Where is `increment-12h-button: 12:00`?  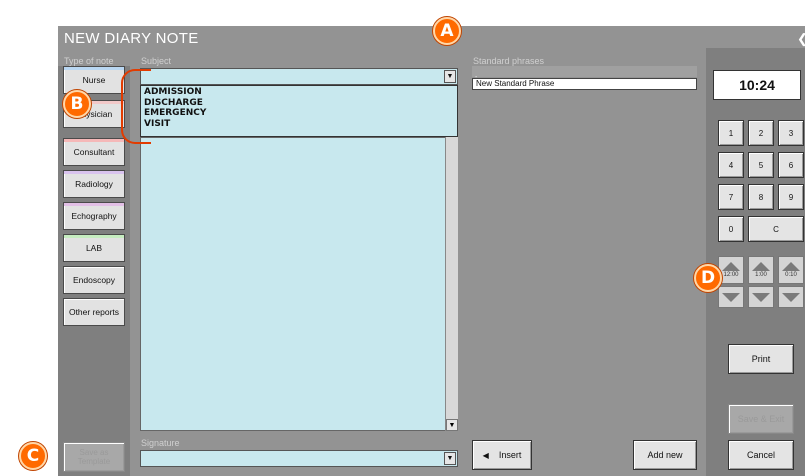 increment-12h-button: 12:00 is located at coordinates (731, 270).